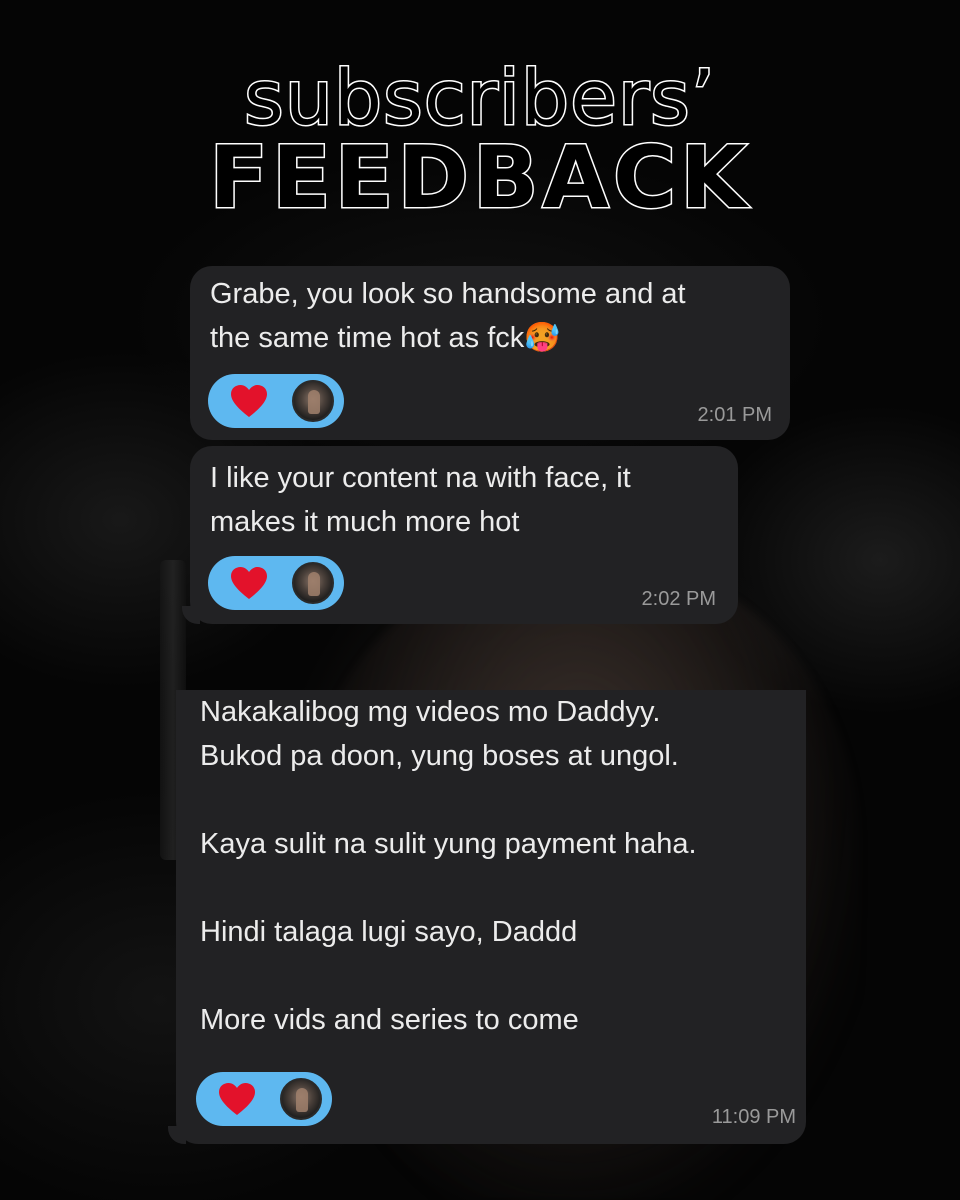 The image size is (960, 1200). What do you see at coordinates (479, 178) in the screenshot?
I see `title-feedback: FEEDBACK` at bounding box center [479, 178].